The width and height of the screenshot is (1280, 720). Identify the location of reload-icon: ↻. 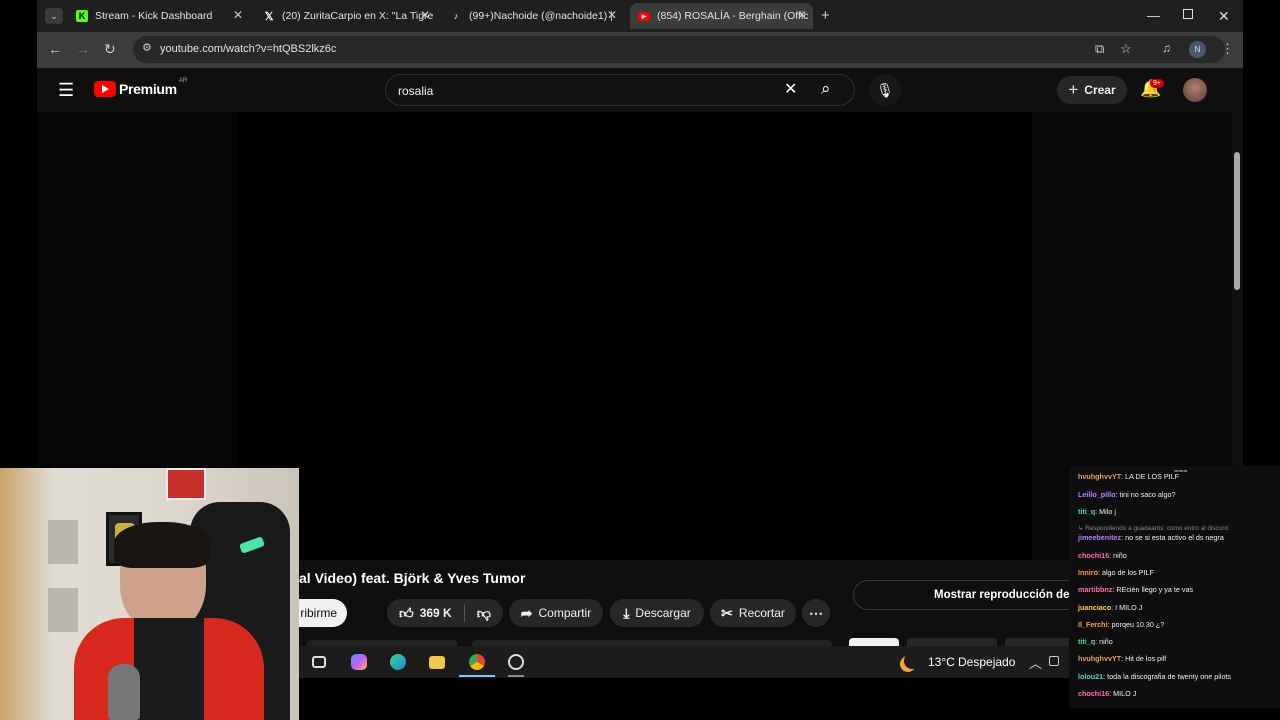
(110, 49).